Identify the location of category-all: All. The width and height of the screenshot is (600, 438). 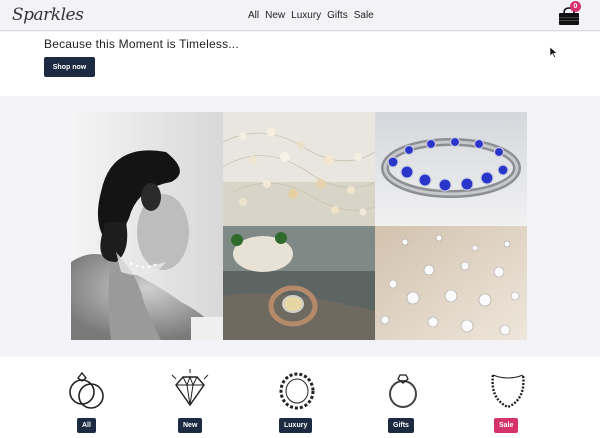
(87, 397).